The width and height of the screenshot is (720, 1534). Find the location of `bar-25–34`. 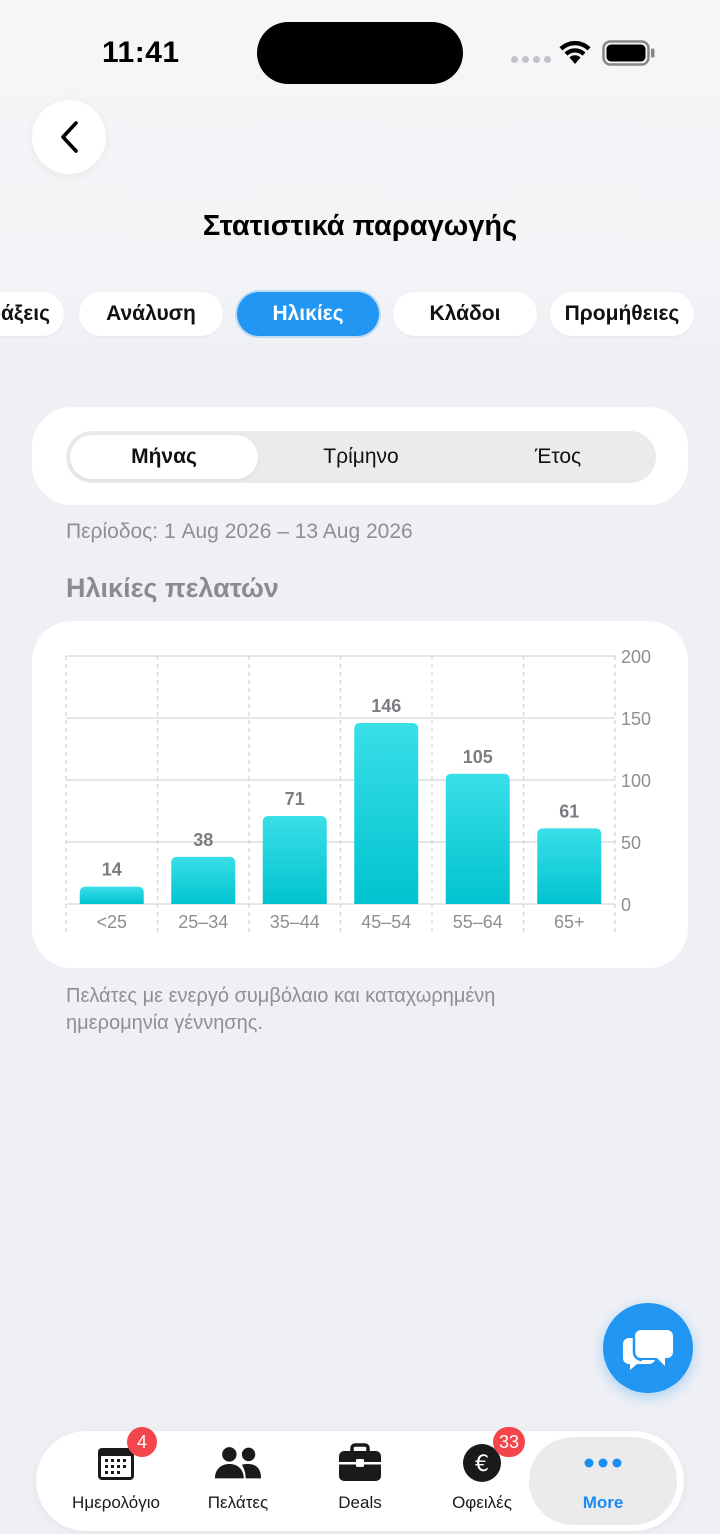

bar-25–34 is located at coordinates (203, 880).